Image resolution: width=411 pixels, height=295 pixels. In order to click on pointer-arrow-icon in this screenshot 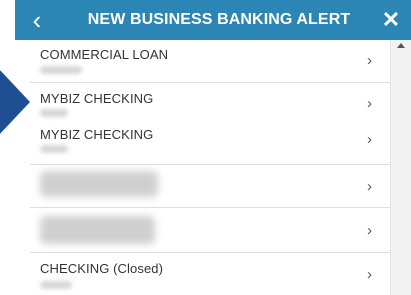, I will do `click(15, 102)`.